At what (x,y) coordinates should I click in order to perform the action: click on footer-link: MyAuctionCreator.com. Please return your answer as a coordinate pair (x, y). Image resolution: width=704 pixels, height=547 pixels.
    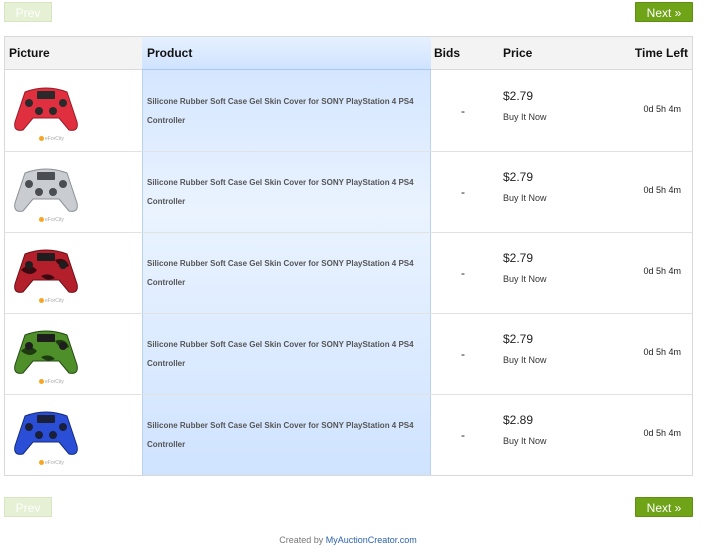
    Looking at the image, I should click on (371, 540).